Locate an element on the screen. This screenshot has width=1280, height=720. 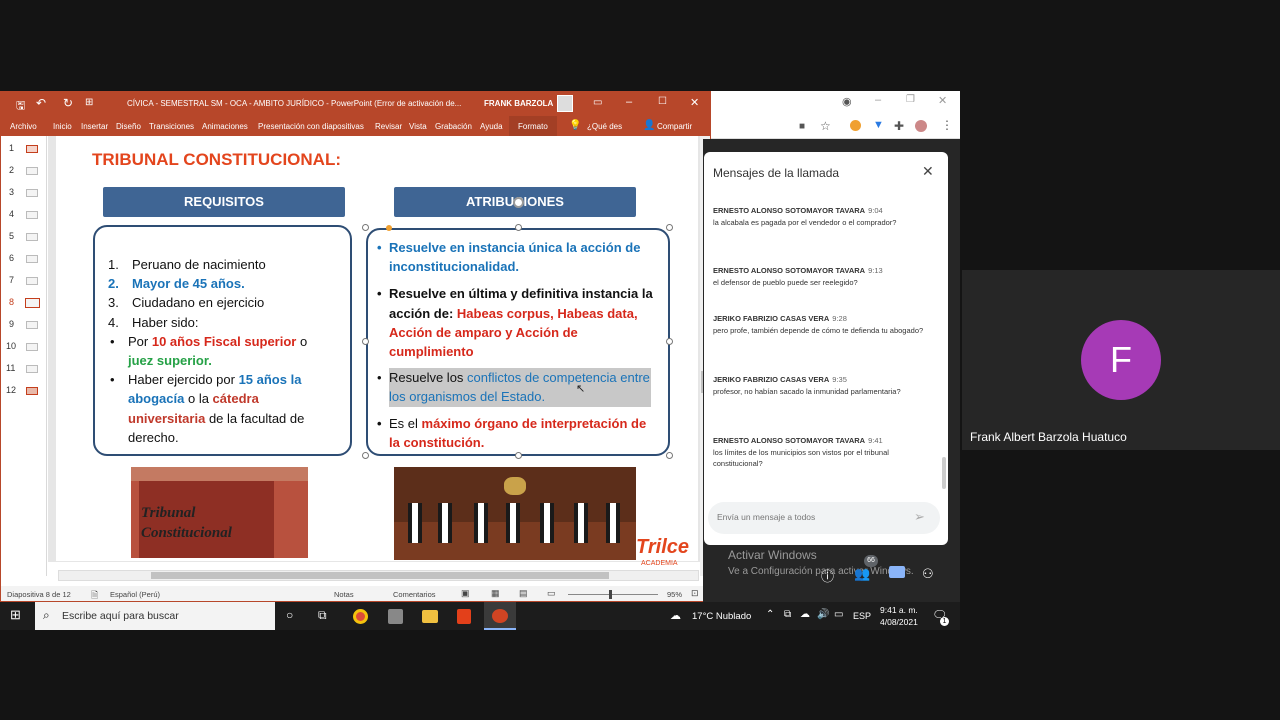
task-view-icon: ⧉ is located at coordinates (322, 615).